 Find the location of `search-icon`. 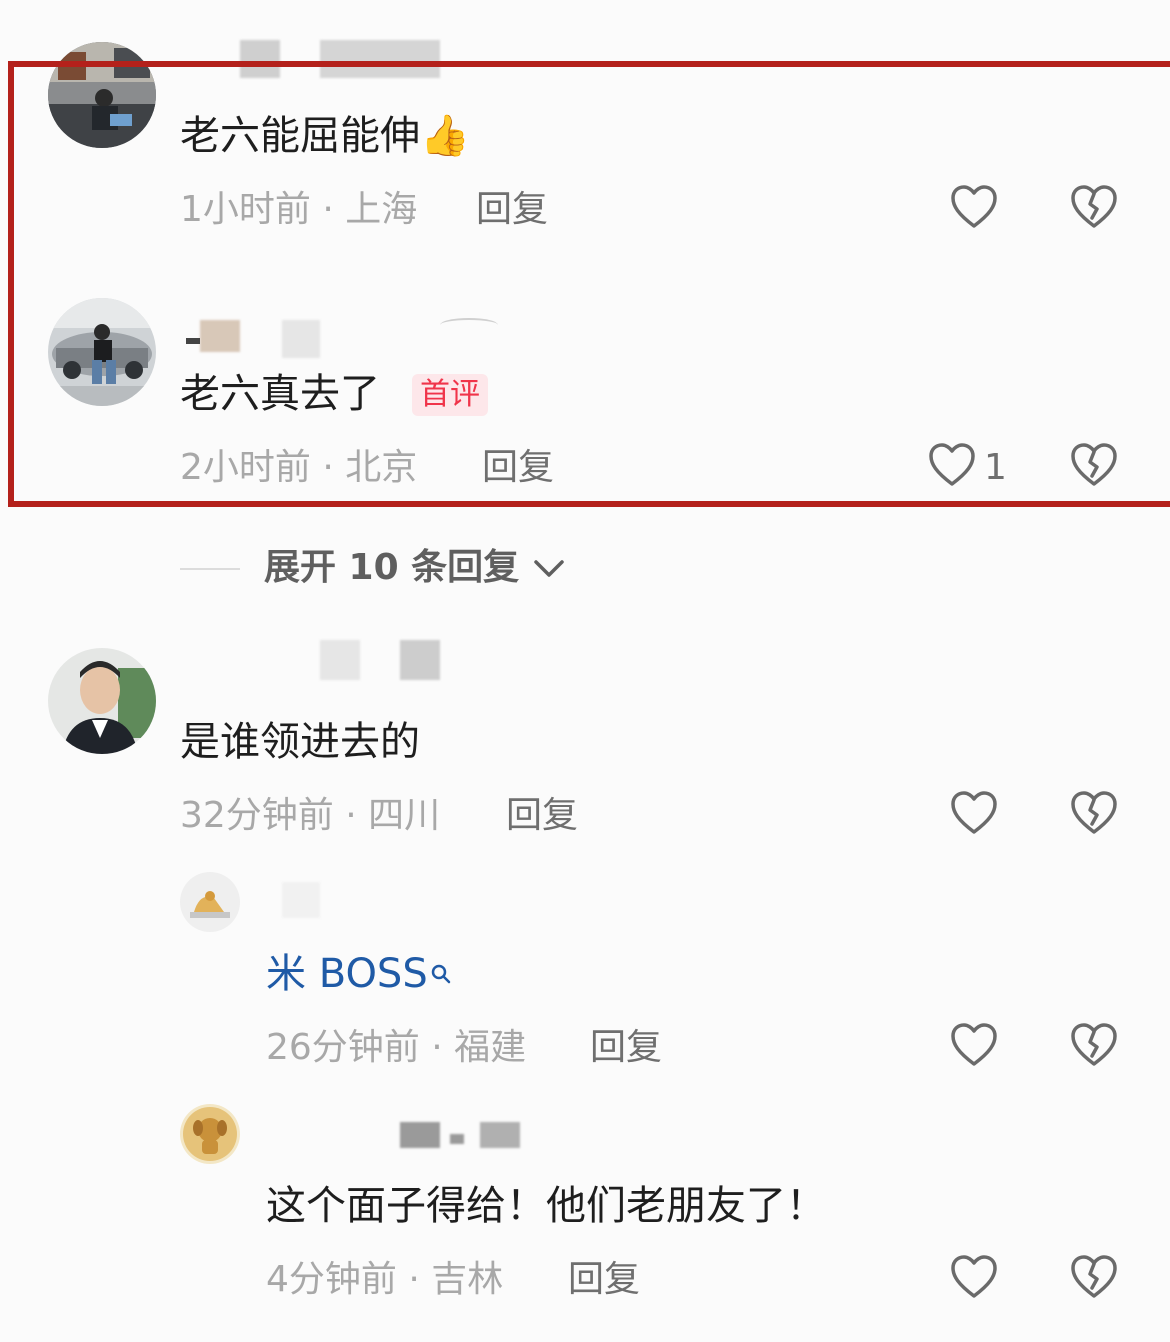

search-icon is located at coordinates (441, 974).